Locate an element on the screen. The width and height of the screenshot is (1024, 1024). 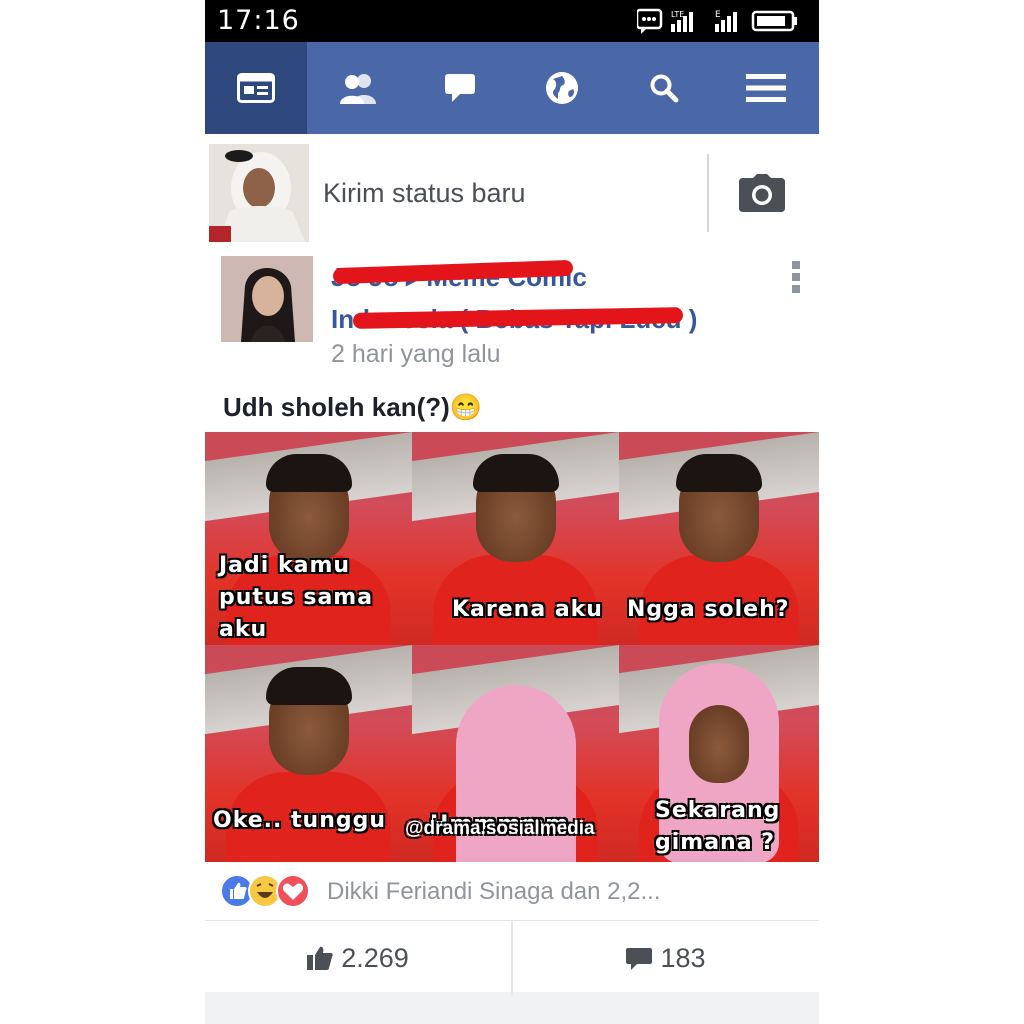
tab-menu is located at coordinates (766, 88).